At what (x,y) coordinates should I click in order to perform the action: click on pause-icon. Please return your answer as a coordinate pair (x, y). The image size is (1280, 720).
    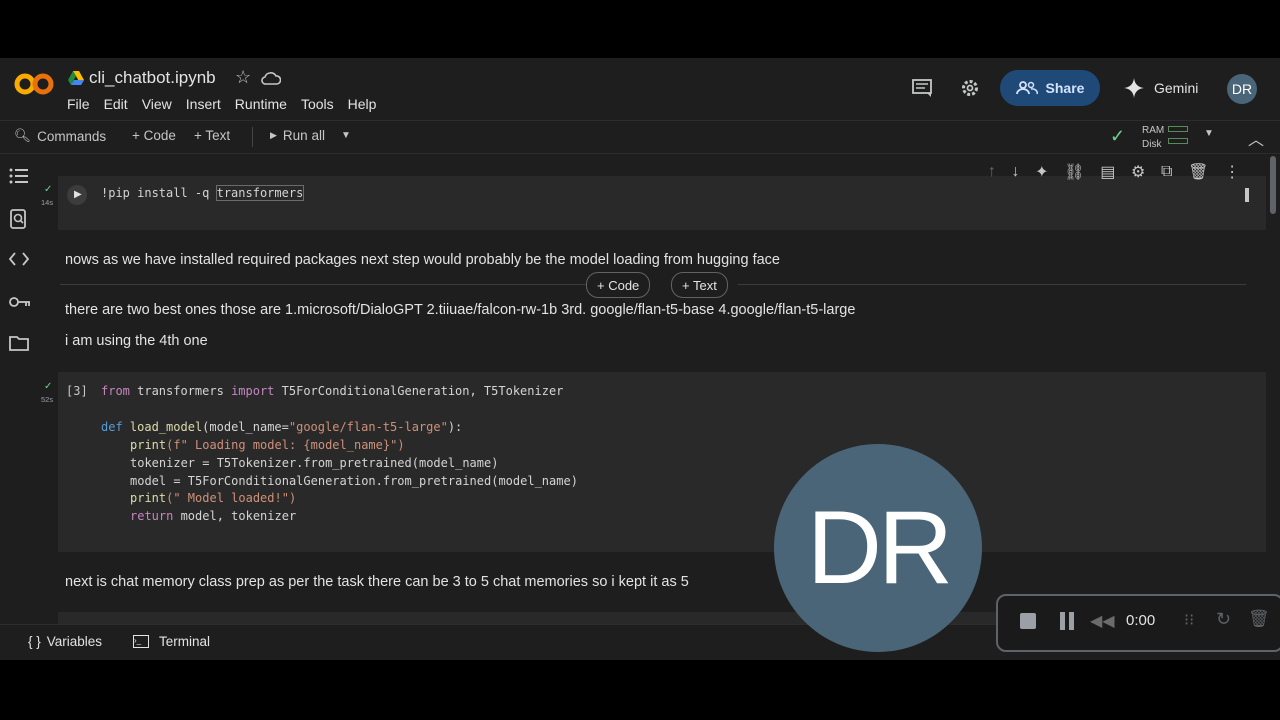
    Looking at the image, I should click on (1067, 623).